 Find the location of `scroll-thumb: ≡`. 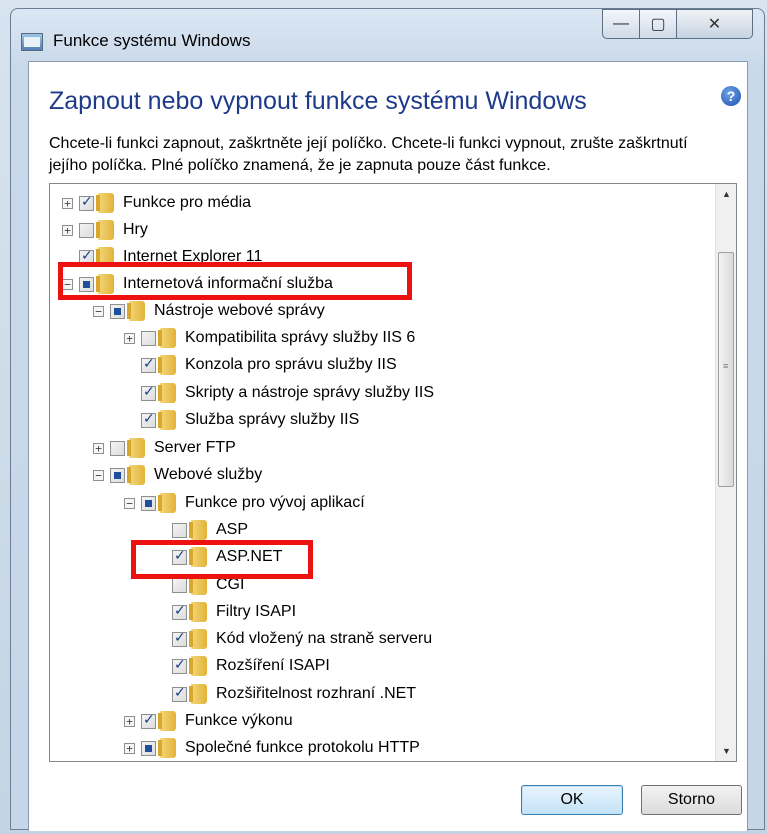

scroll-thumb: ≡ is located at coordinates (726, 369).